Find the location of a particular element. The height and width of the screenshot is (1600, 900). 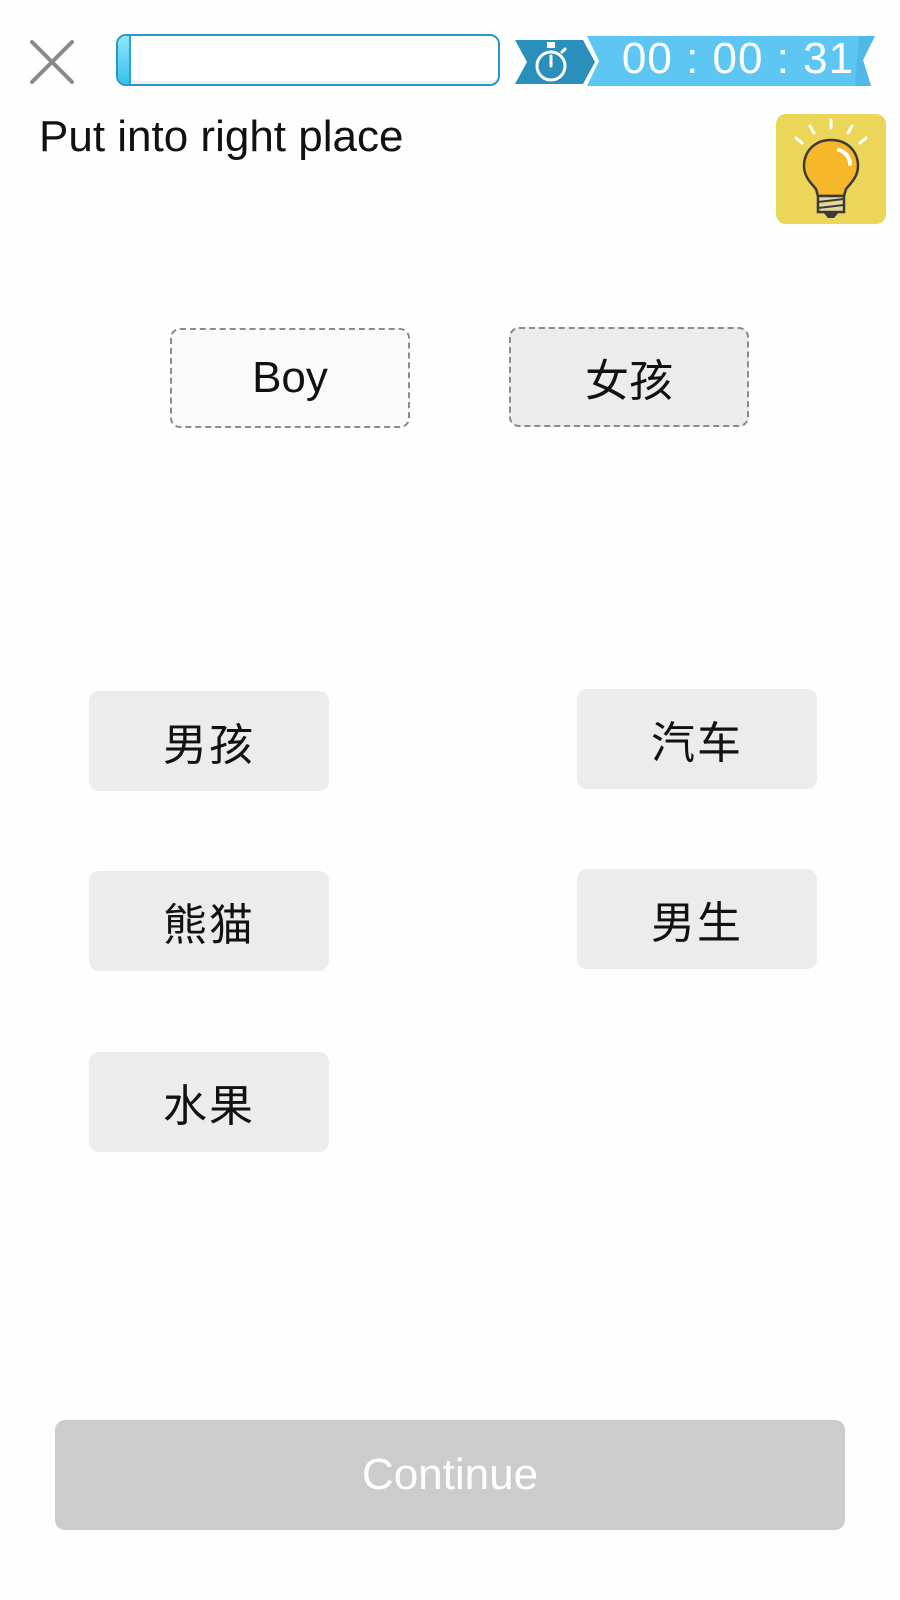

option-tile: 汽车 is located at coordinates (697, 739).